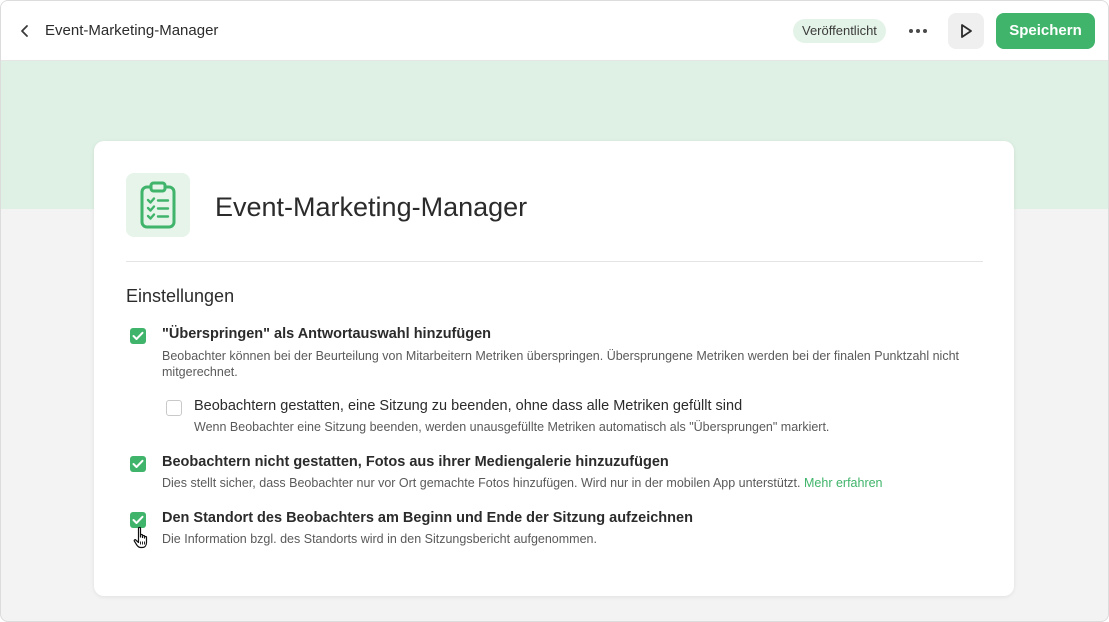 Image resolution: width=1109 pixels, height=622 pixels. I want to click on more-options-button, so click(918, 31).